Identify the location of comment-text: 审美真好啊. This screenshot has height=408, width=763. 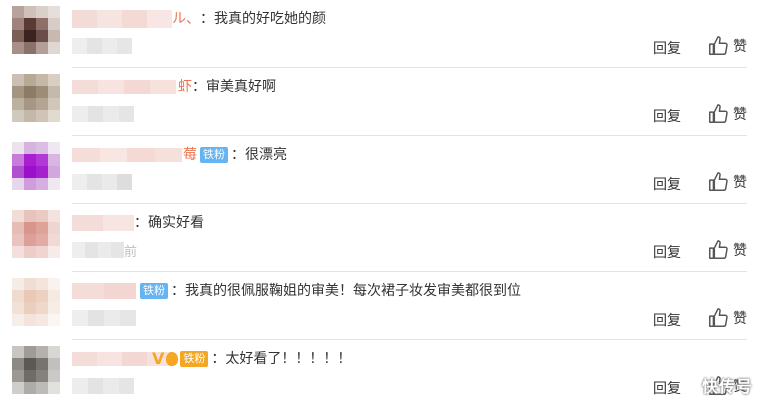
(241, 87).